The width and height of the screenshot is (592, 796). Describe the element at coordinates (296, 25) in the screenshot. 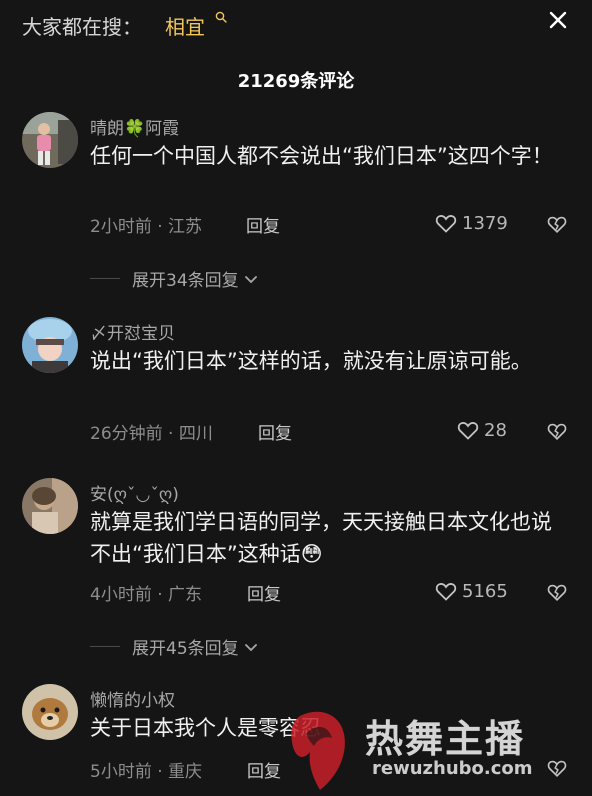

I see `search-bar: 大家都在搜： 相宜` at that location.